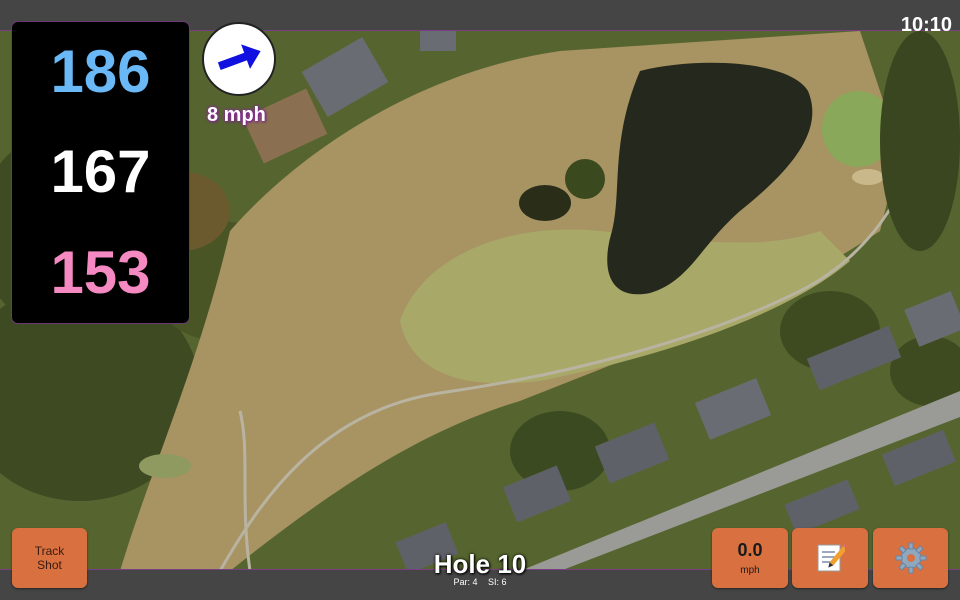 The height and width of the screenshot is (600, 960). Describe the element at coordinates (49, 551) in the screenshot. I see `track-shot-label-line1: Track` at that location.